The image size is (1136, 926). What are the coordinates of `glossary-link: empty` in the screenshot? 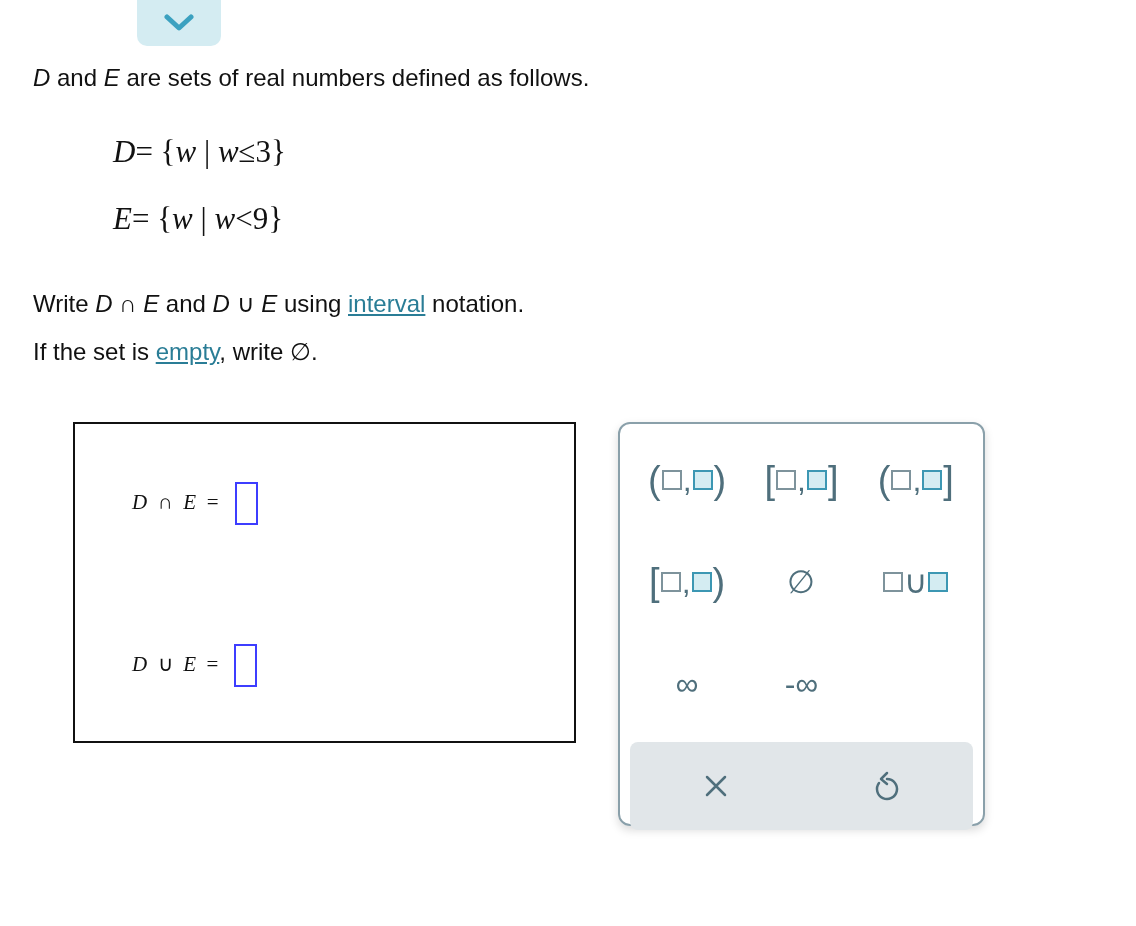 It's located at (187, 351).